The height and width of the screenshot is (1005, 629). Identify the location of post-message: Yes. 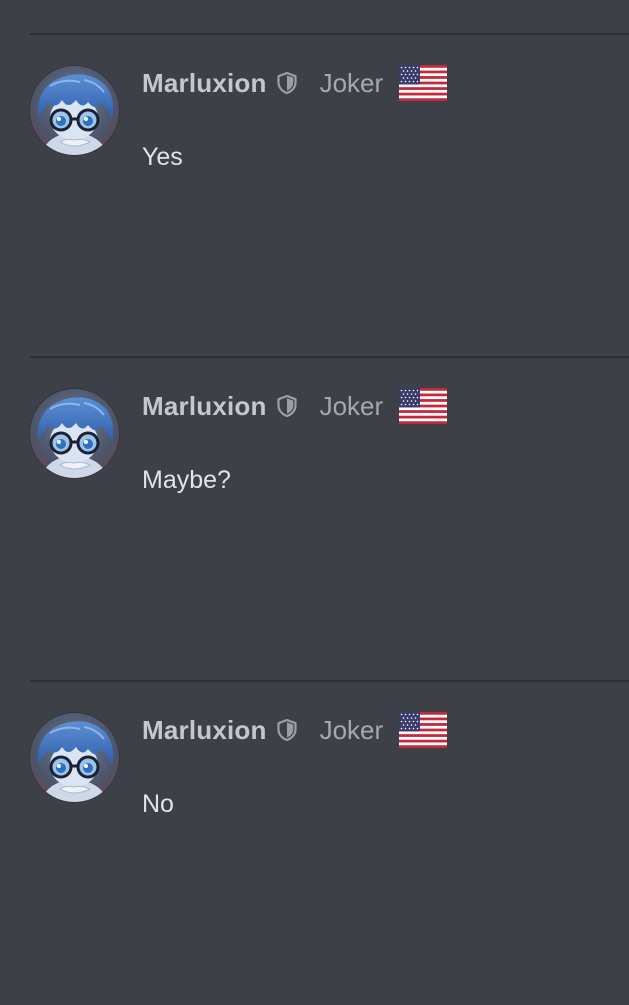
(162, 157).